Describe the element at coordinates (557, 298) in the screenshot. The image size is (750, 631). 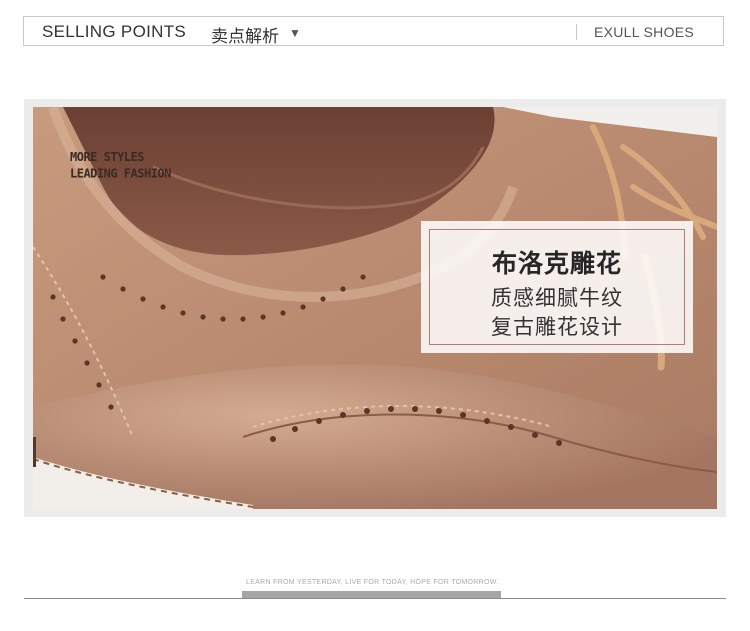
I see `feature-desc-line-1: 质感细腻牛纹` at that location.